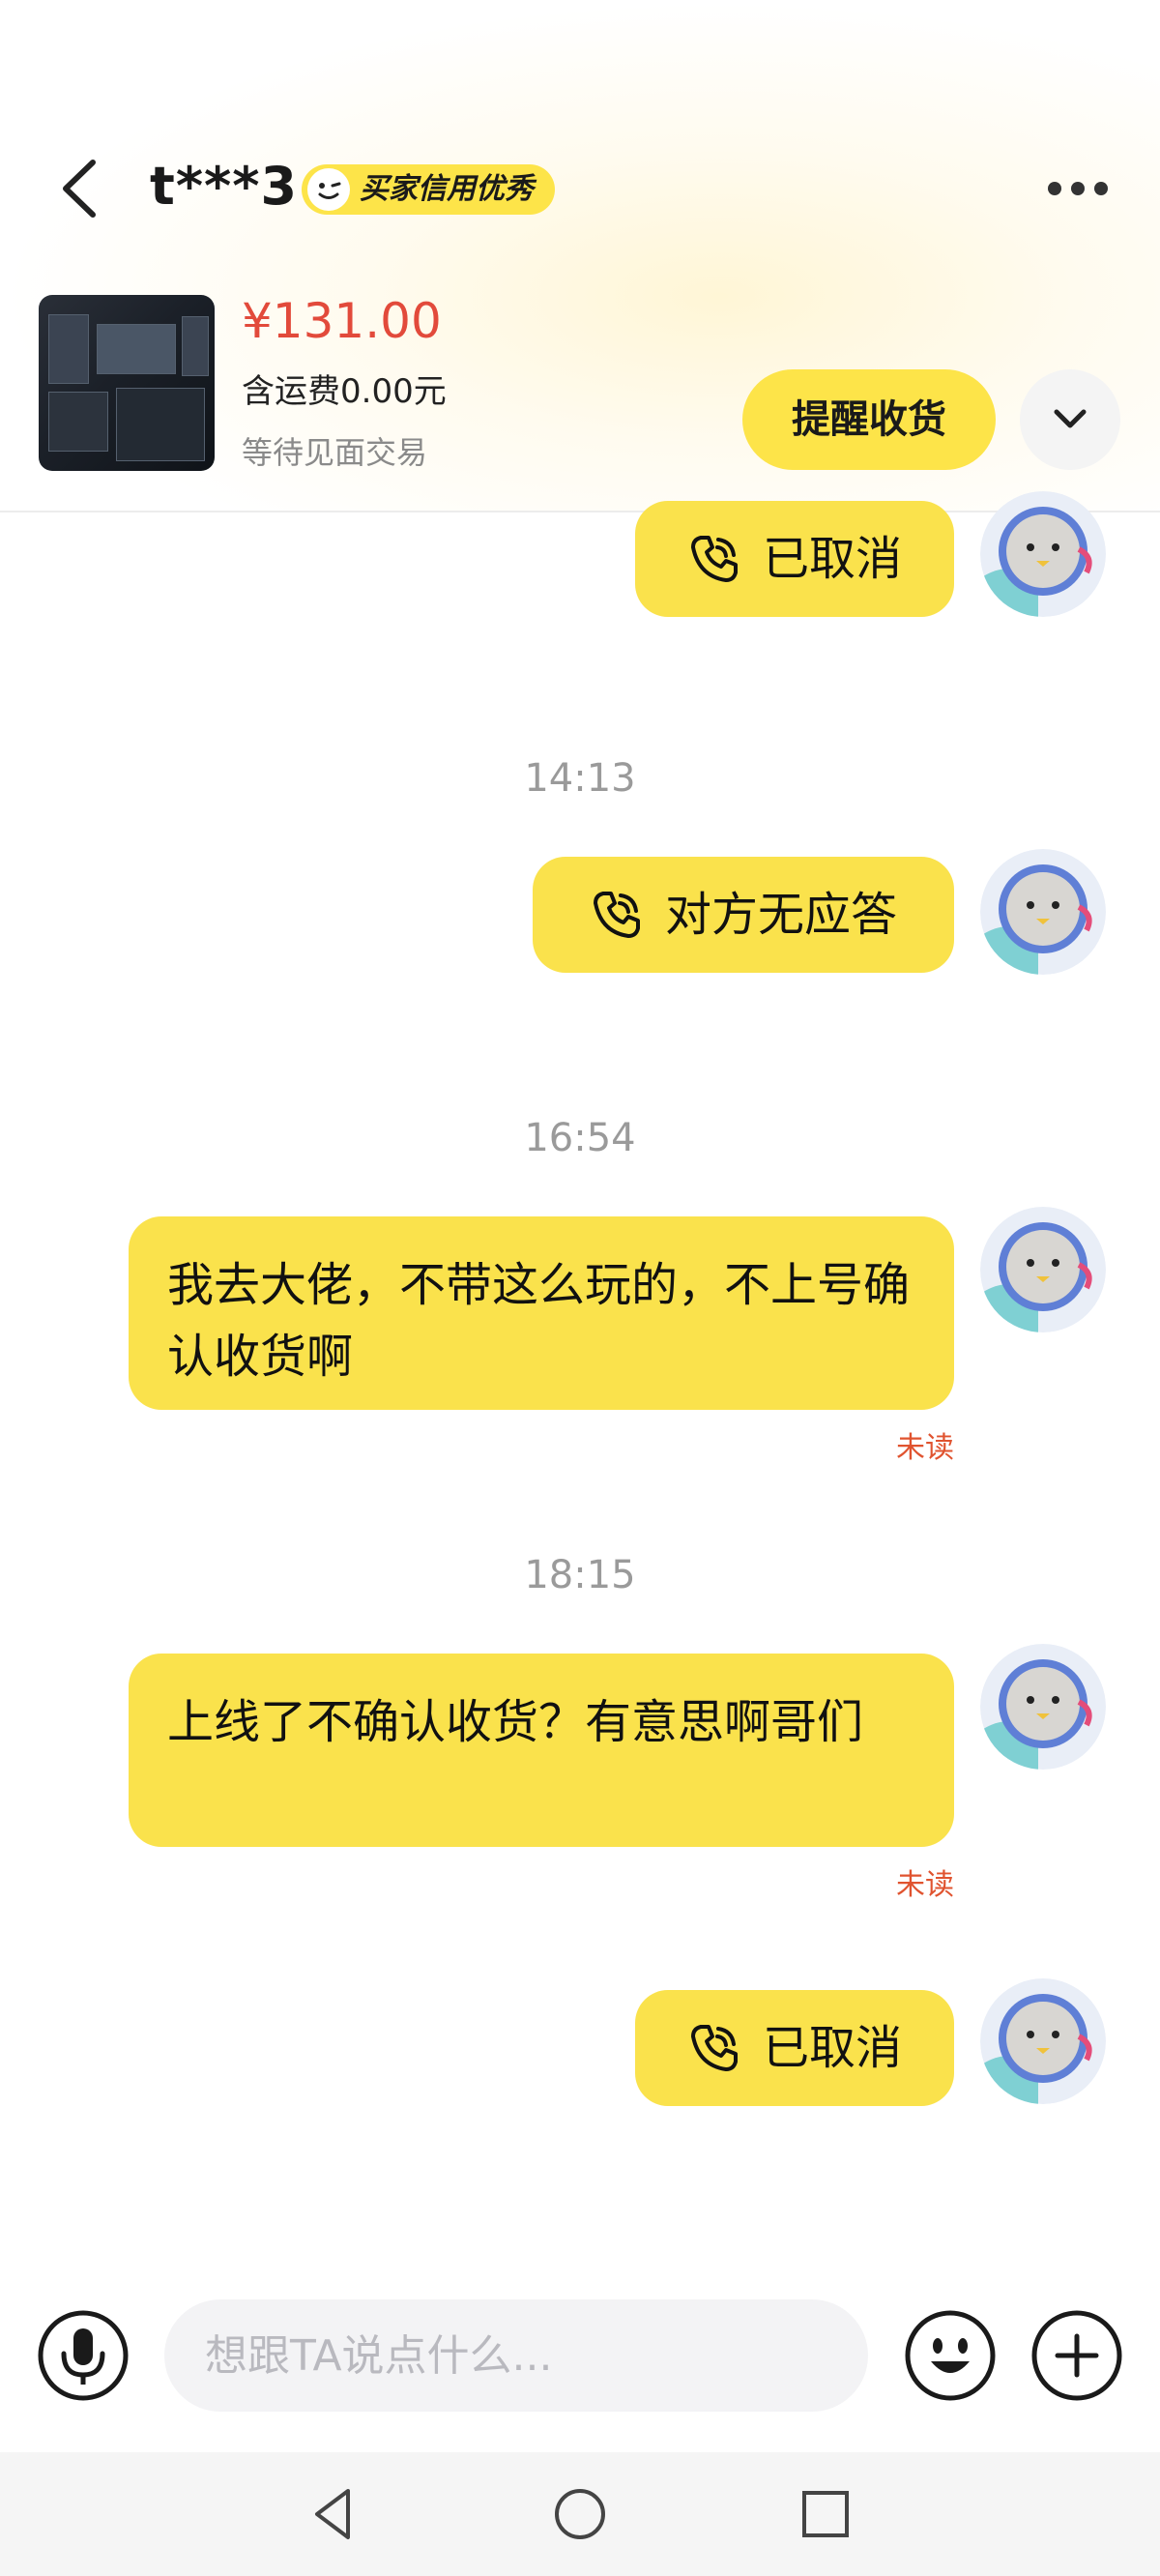 This screenshot has width=1160, height=2576. I want to click on call-message: 对方无应答, so click(743, 915).